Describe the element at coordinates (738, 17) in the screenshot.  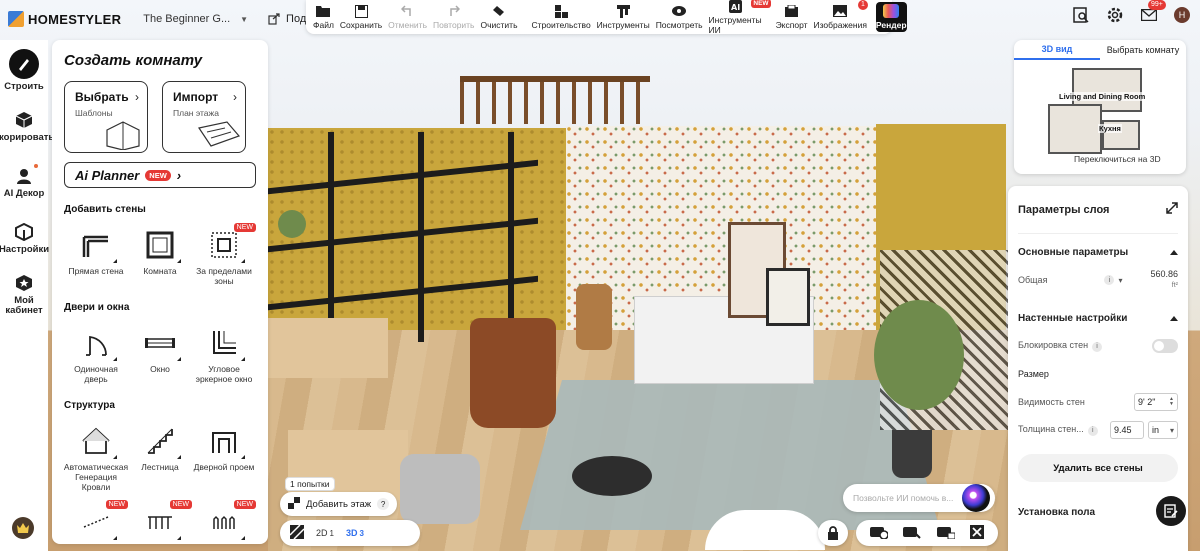
I see `ai-tools-button: AI Инструменты ИИ NEW` at that location.